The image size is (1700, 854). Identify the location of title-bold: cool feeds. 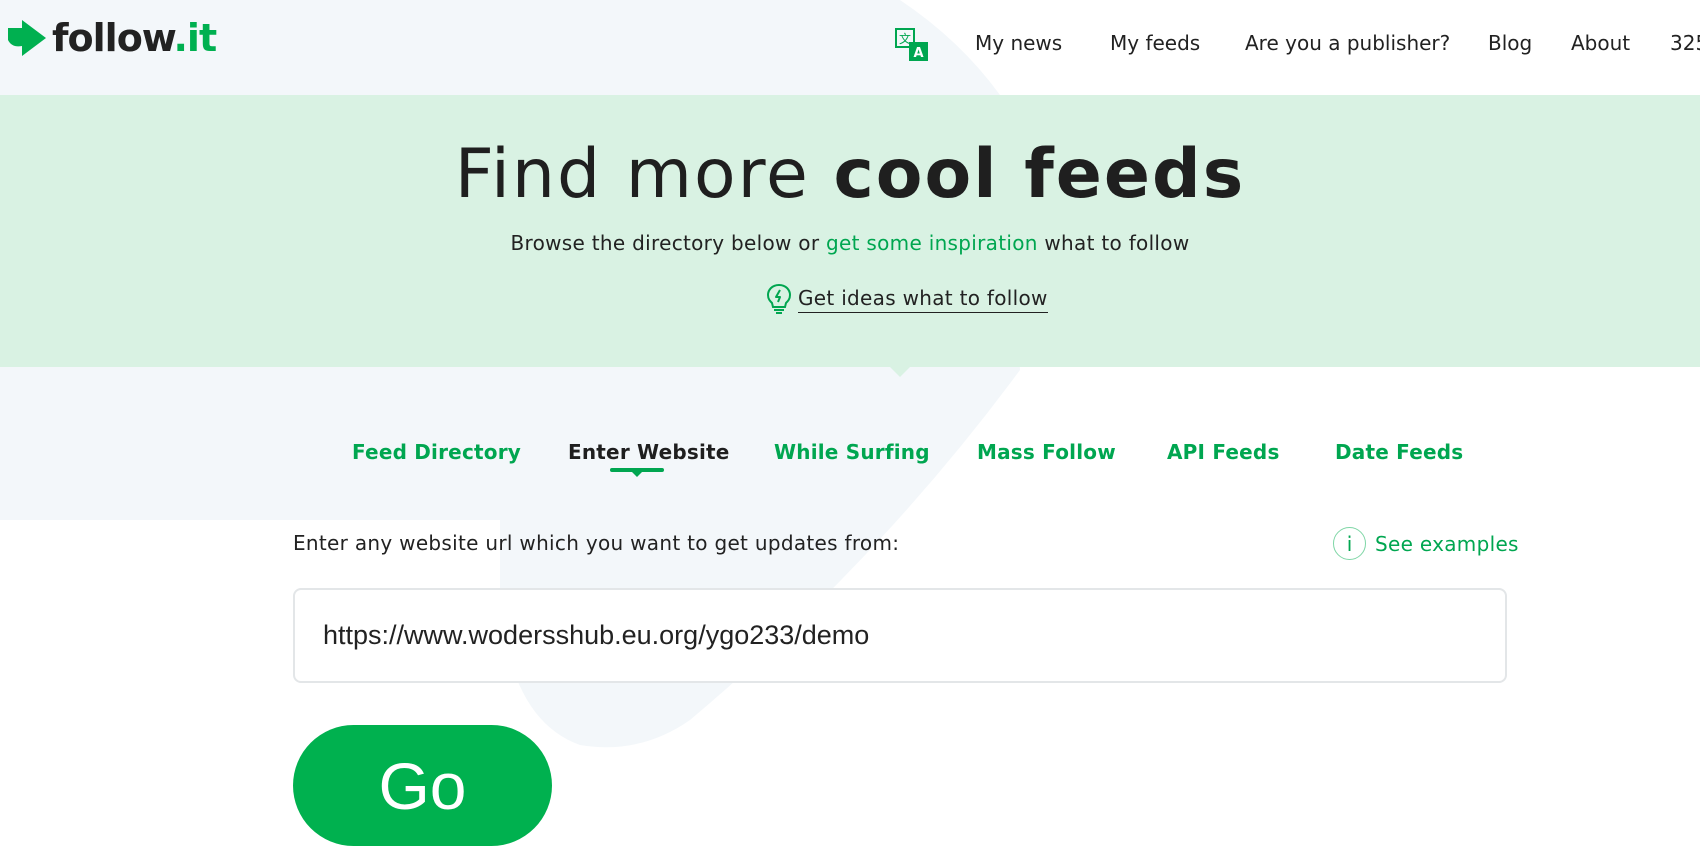
(1039, 174).